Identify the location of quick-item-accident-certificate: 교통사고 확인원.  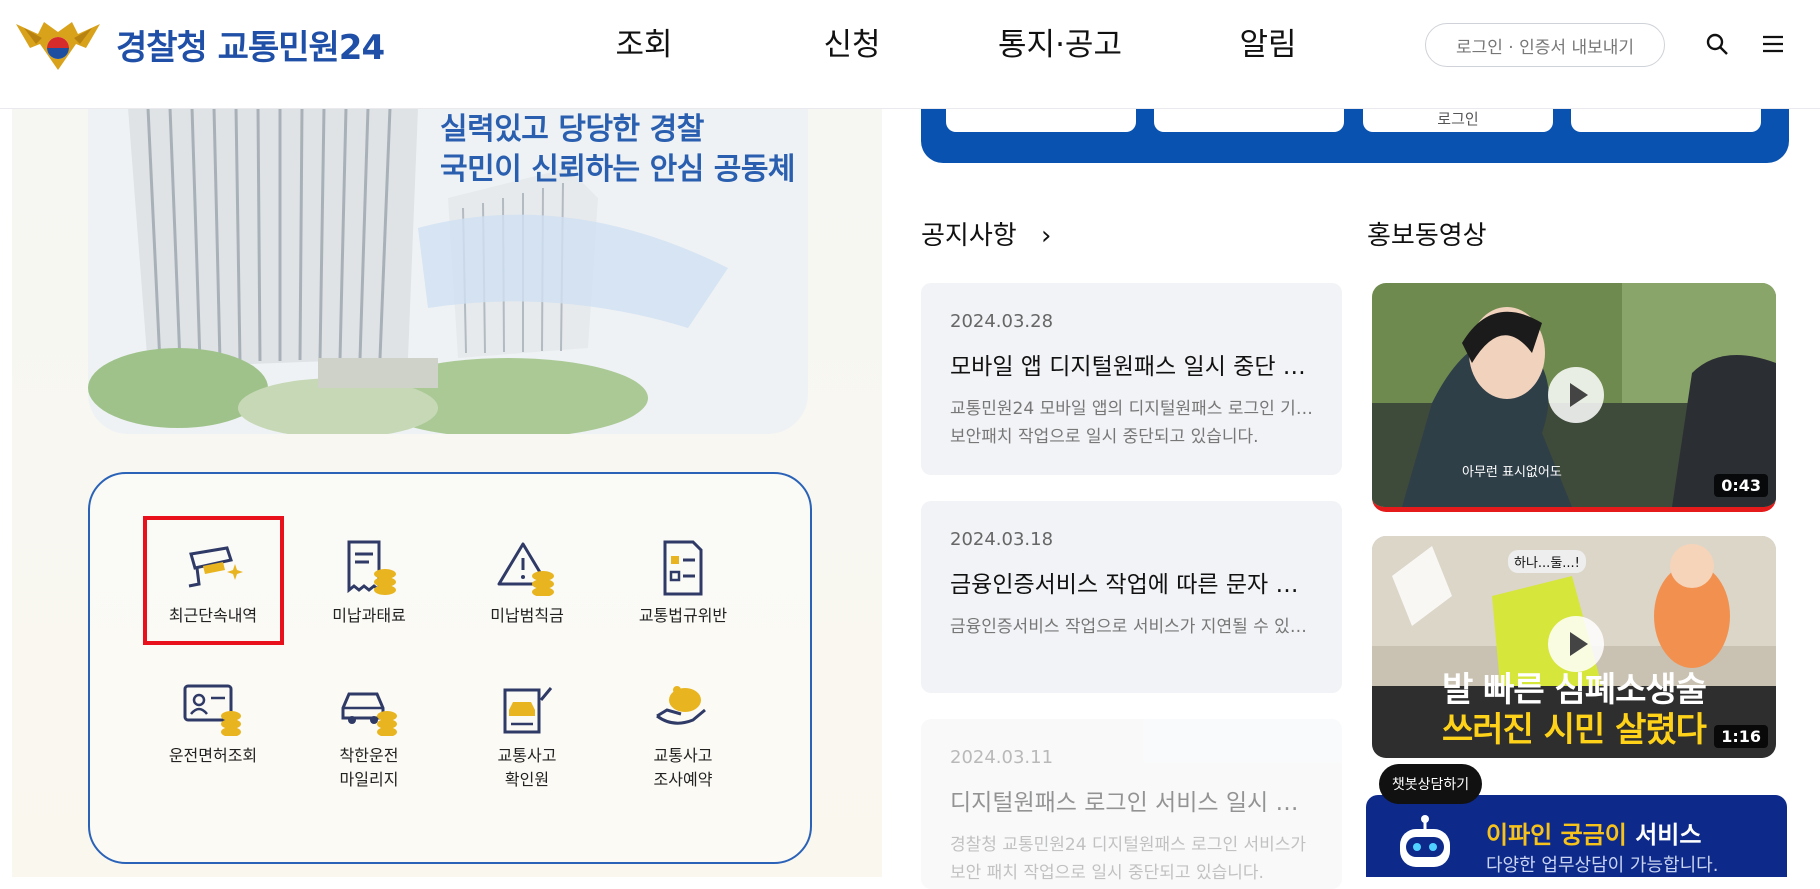
(527, 736).